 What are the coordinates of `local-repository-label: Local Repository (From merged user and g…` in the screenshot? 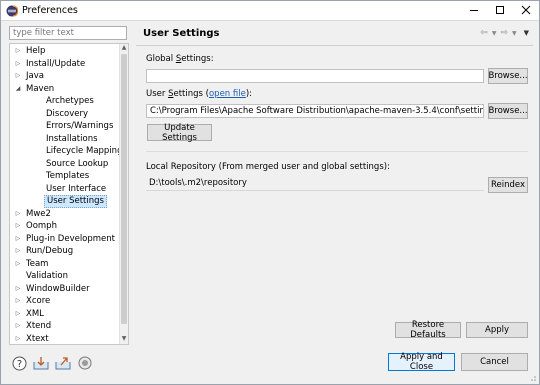 It's located at (268, 167).